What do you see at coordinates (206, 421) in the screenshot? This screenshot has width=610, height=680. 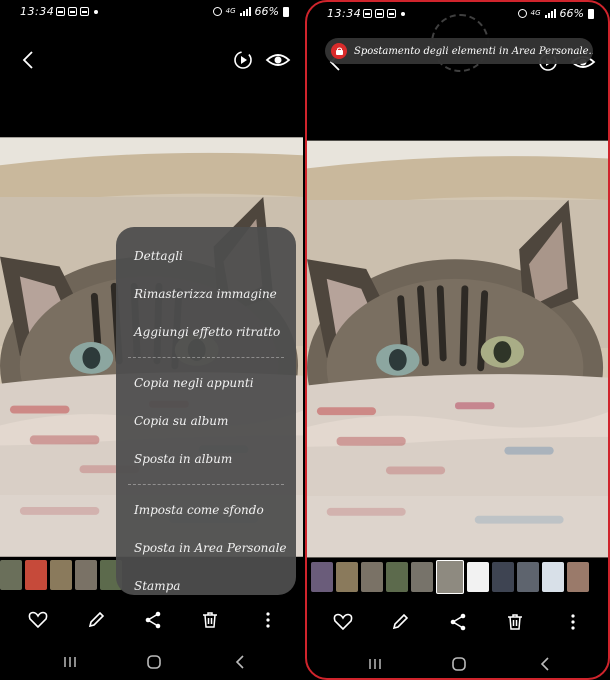 I see `menu-item-copy-album: Copia su album` at bounding box center [206, 421].